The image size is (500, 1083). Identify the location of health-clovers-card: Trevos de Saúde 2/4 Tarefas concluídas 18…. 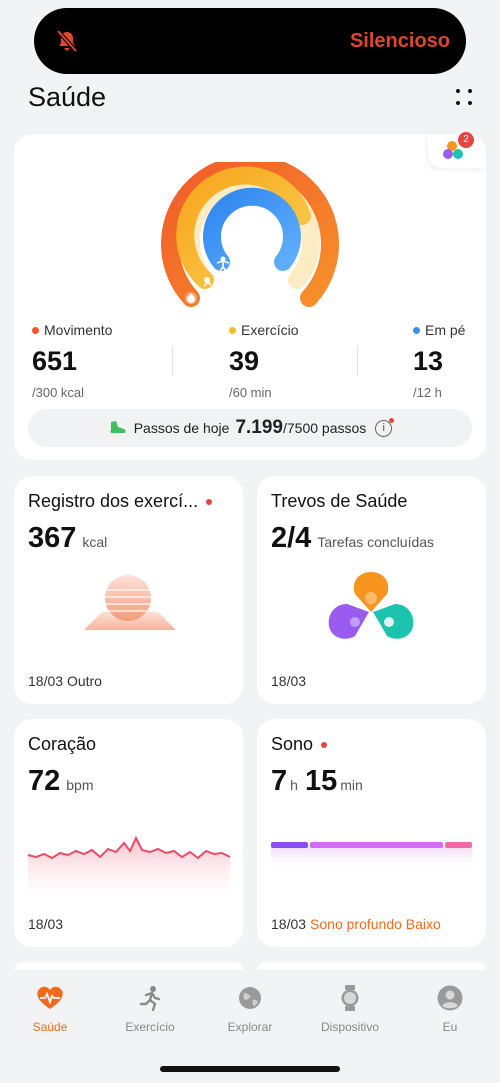
(371, 590).